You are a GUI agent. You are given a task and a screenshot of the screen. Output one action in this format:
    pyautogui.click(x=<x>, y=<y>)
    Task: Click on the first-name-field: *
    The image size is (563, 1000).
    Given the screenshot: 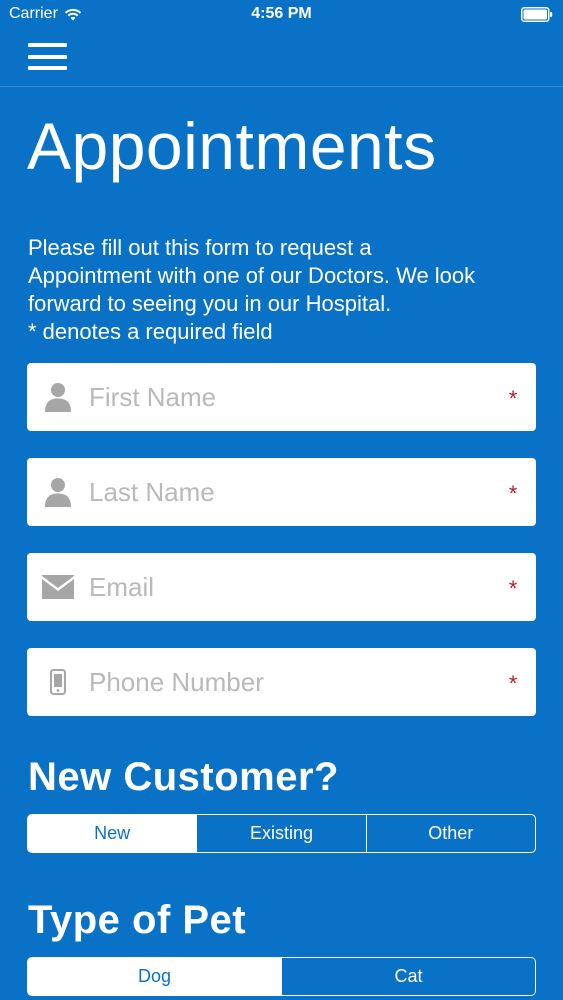 What is the action you would take?
    pyautogui.click(x=281, y=397)
    